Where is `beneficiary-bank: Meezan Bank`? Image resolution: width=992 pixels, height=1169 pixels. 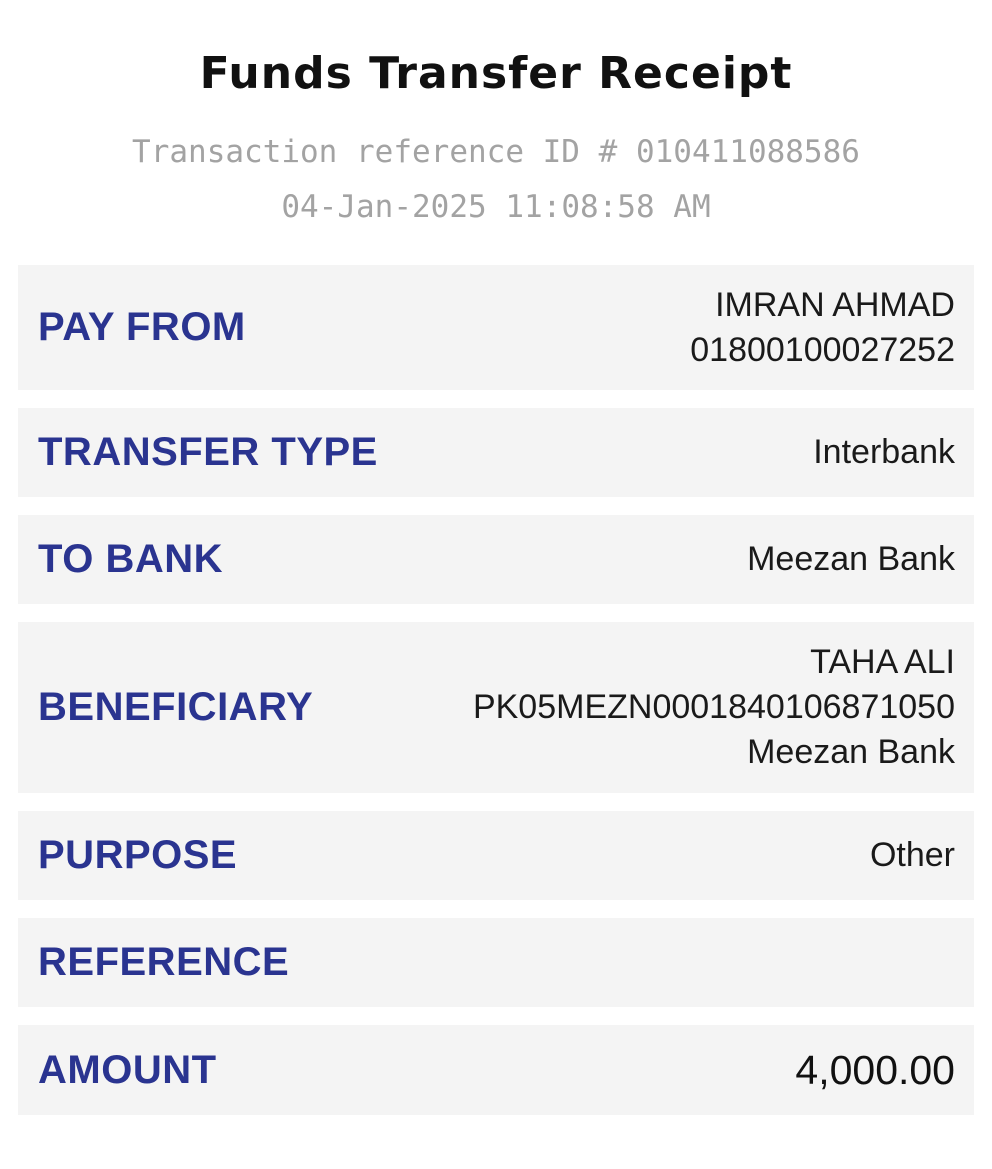 beneficiary-bank: Meezan Bank is located at coordinates (851, 752).